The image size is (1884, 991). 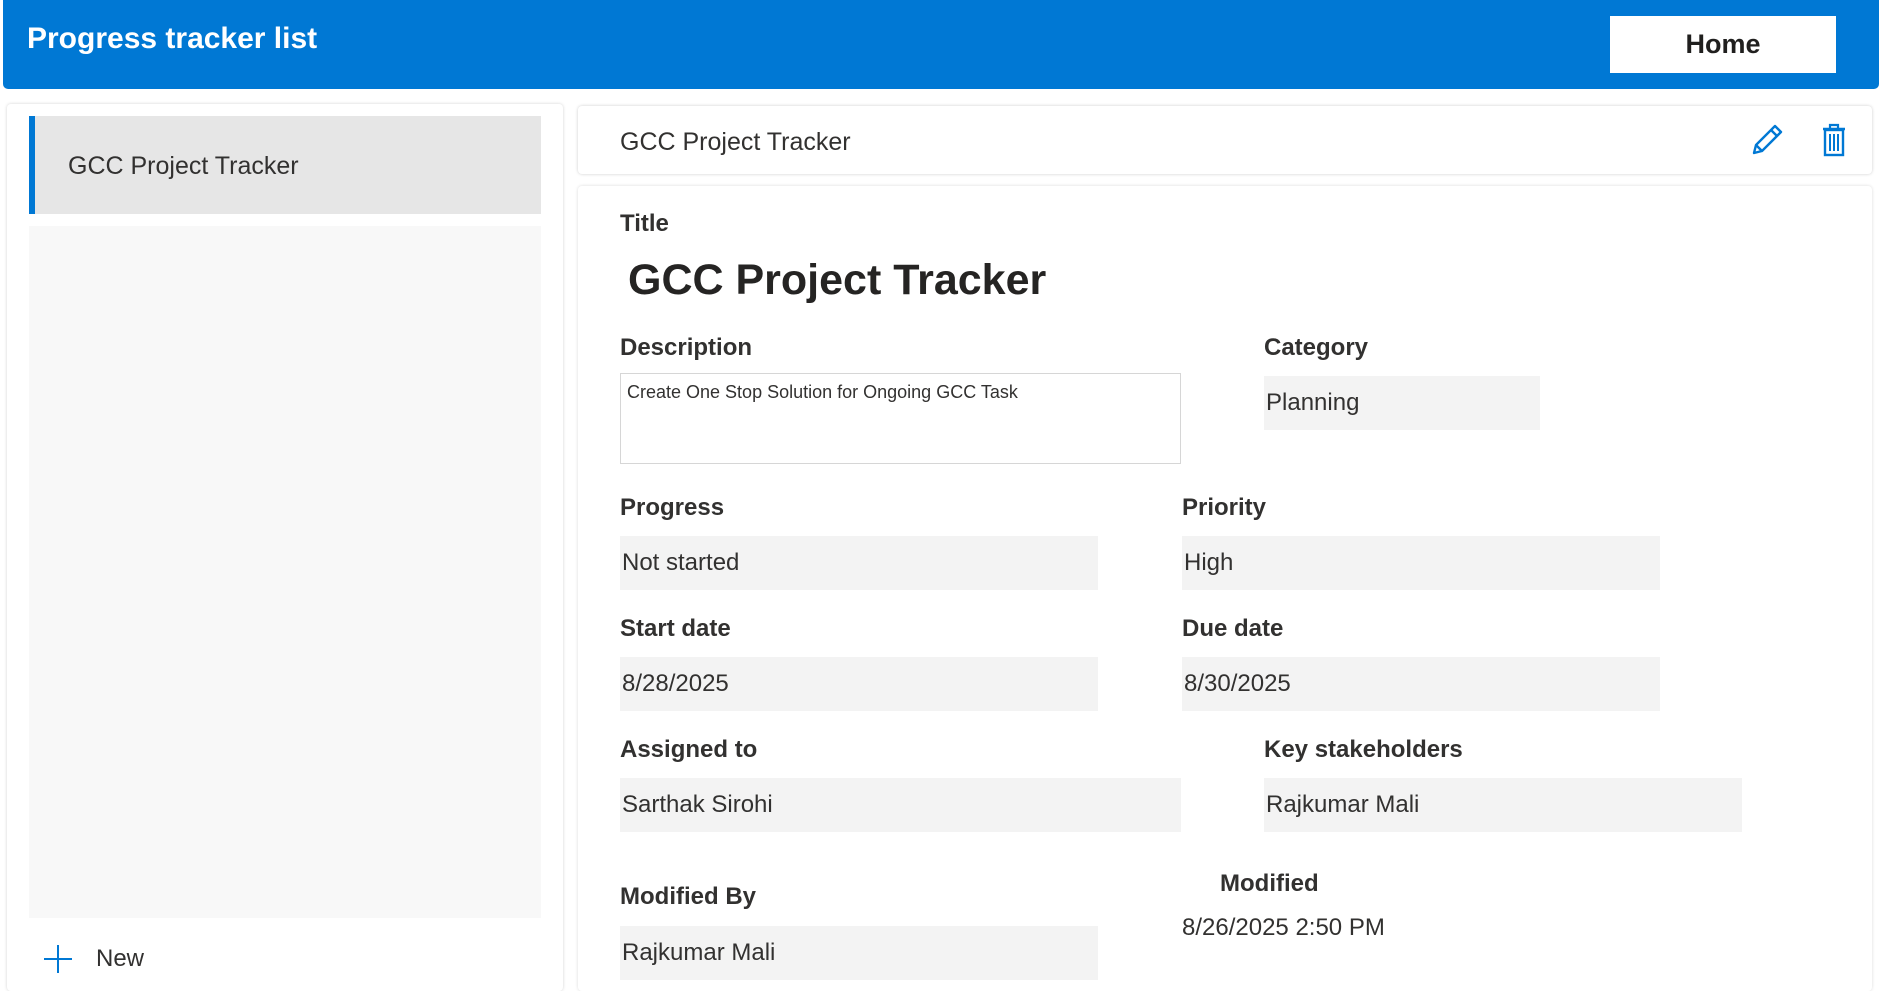 I want to click on app-title: Progress tracker list, so click(x=172, y=38).